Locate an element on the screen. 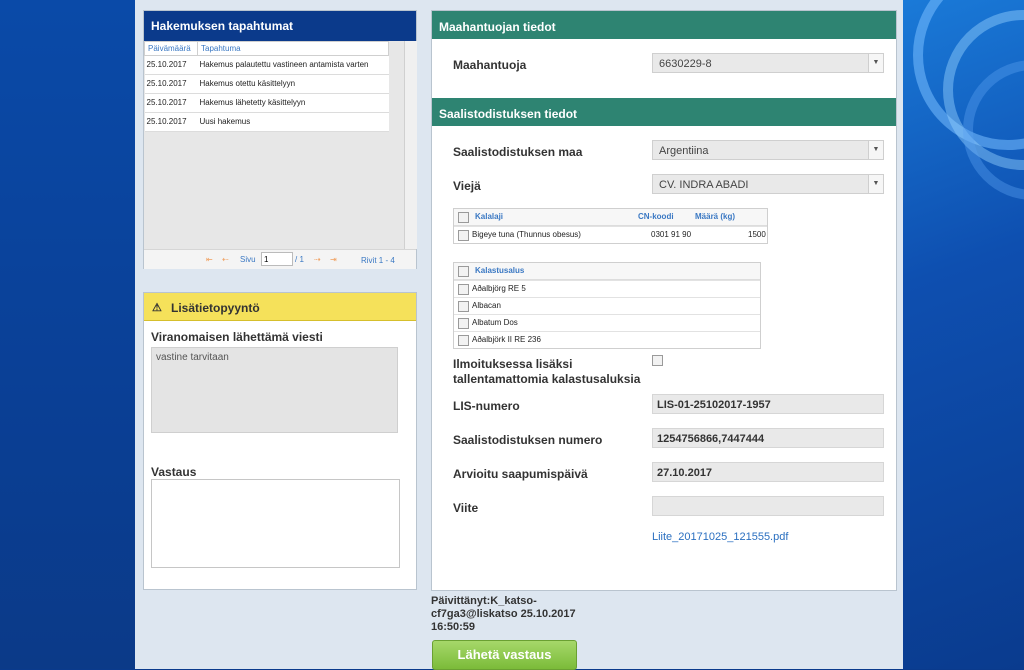 This screenshot has width=1024, height=670. table-row: Albatum Dos is located at coordinates (607, 323).